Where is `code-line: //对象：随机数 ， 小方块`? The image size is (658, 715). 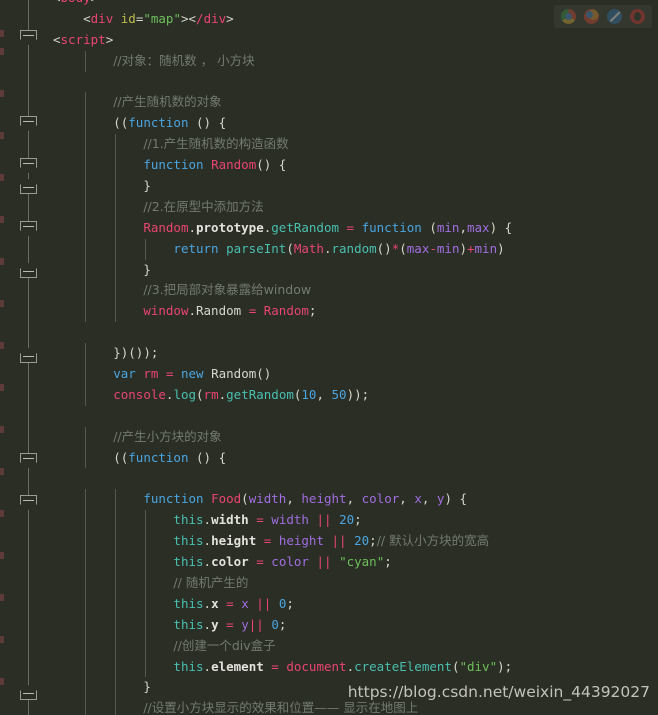 code-line: //对象：随机数 ， 小方块 is located at coordinates (355, 61).